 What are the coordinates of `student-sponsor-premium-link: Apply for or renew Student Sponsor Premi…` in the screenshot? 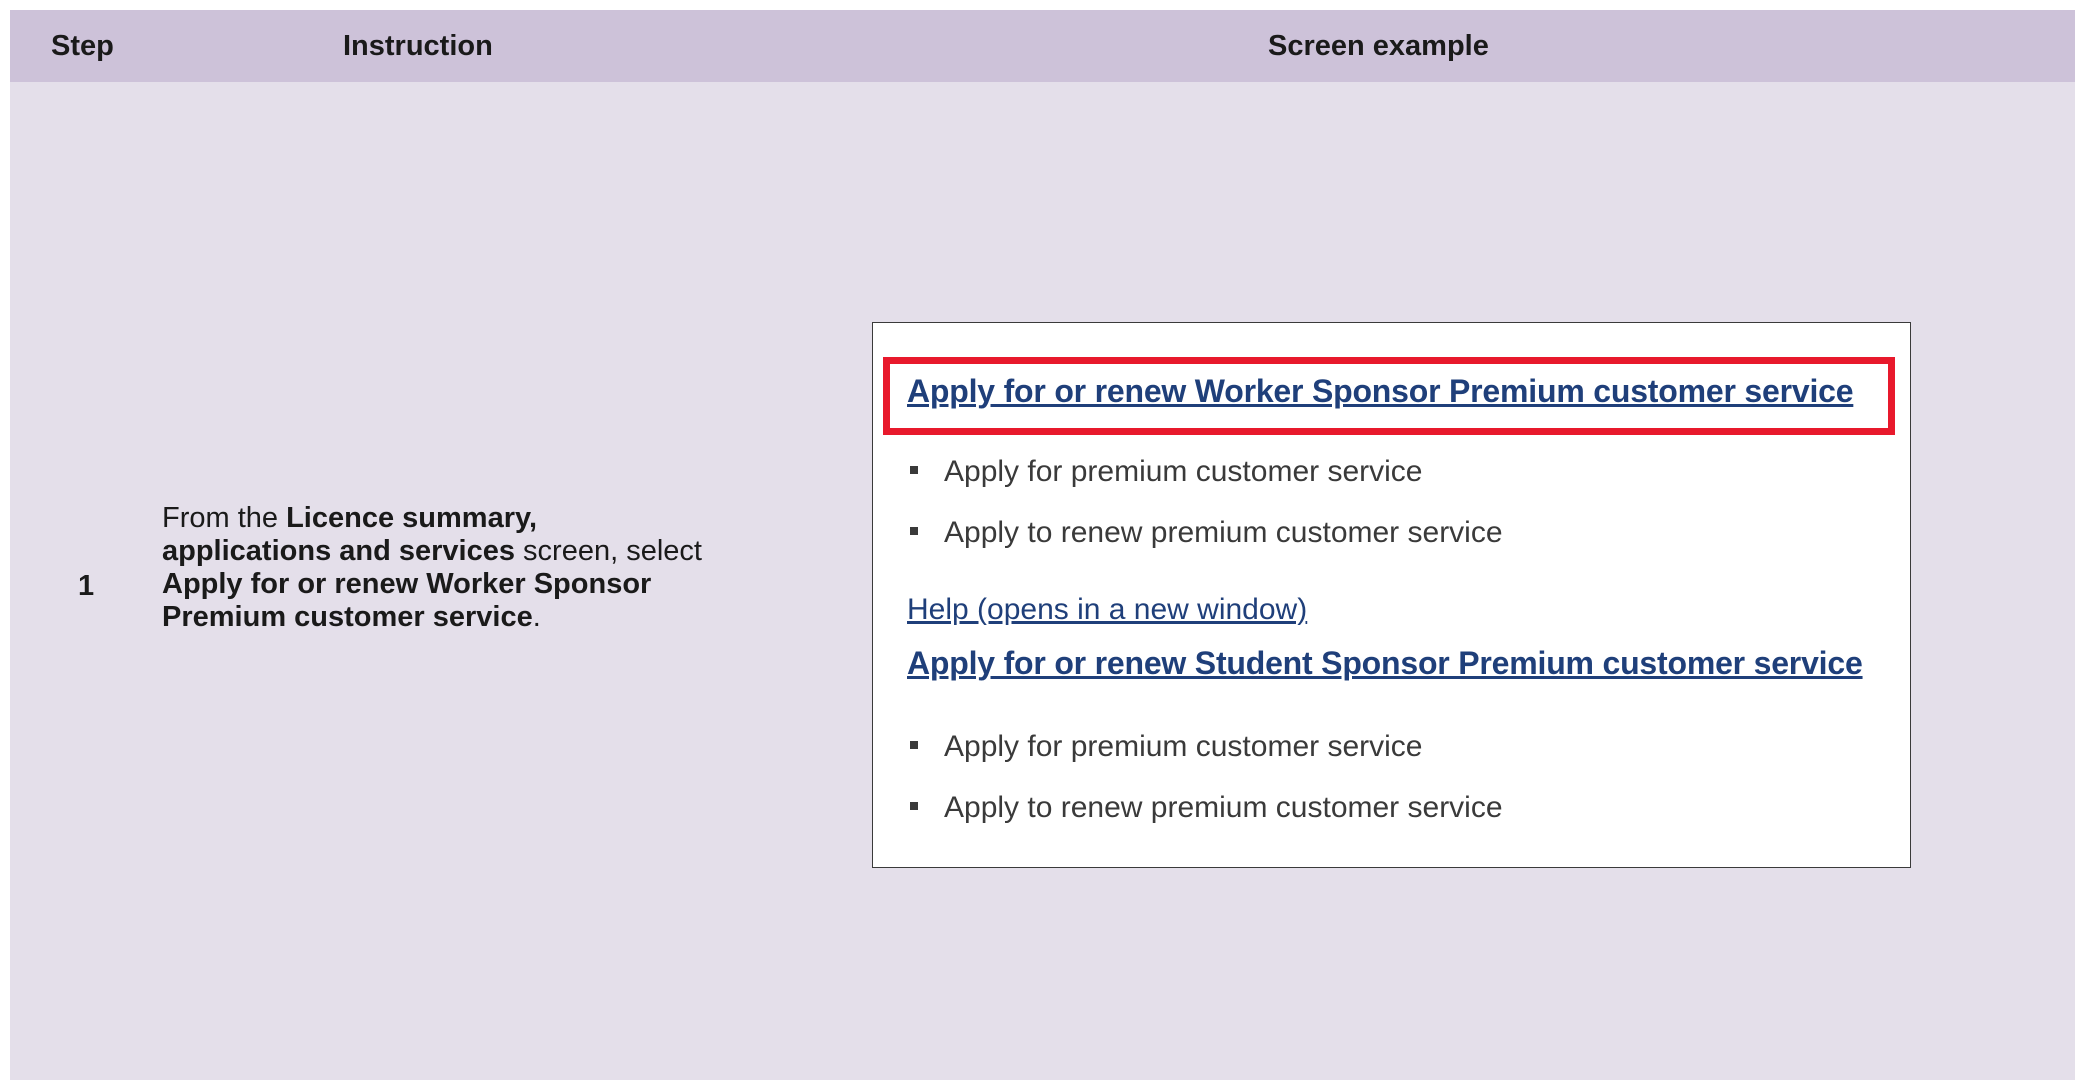 It's located at (1385, 663).